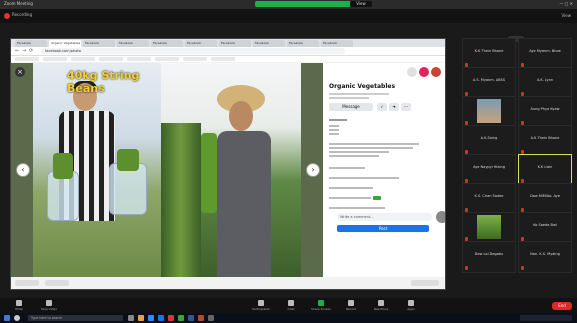 This screenshot has width=577, height=323. Describe the element at coordinates (545, 112) in the screenshot. I see `participant-tile: Aung Phyo Kyaw` at that location.